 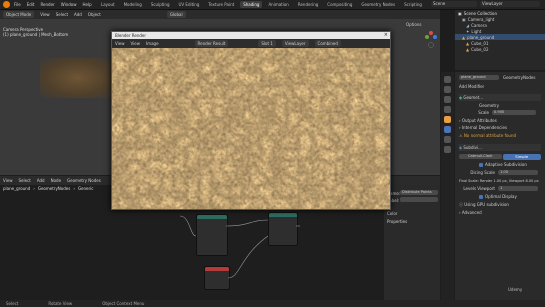 I want to click on image-menu-view: View, so click(x=120, y=43).